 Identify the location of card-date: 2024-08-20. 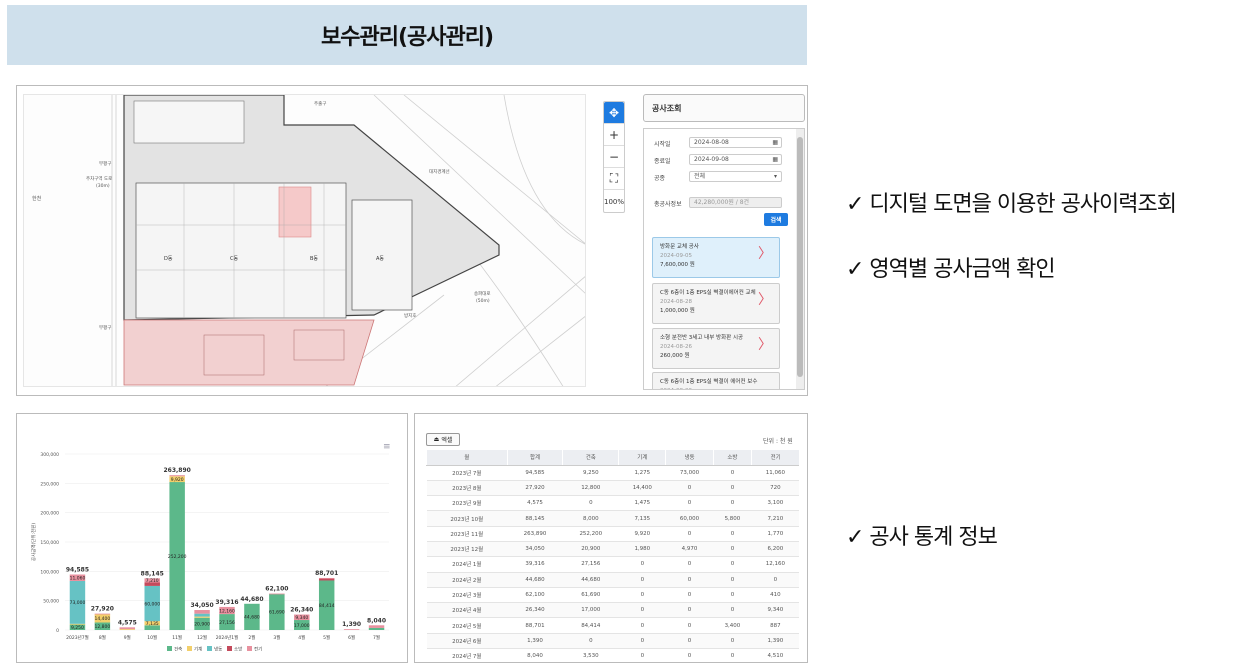
(716, 388).